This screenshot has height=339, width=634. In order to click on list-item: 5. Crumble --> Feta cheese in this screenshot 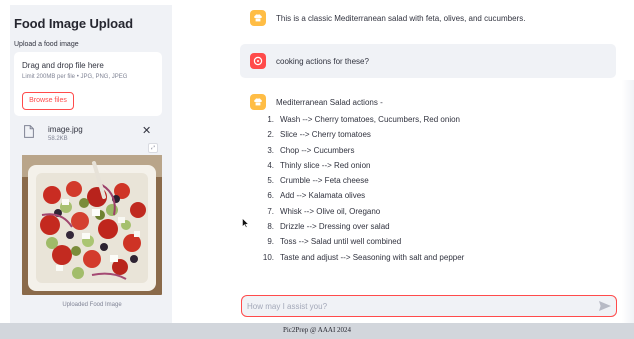, I will do `click(318, 181)`.